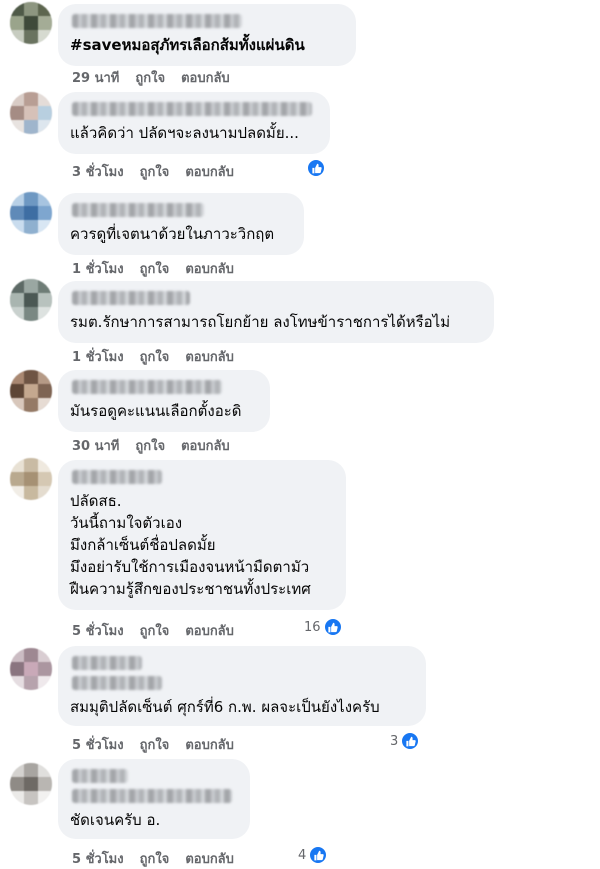 The image size is (600, 869). Describe the element at coordinates (172, 234) in the screenshot. I see `comment-text: ควรดูที่เจตนาด้วยในภาวะวิกฤต` at that location.